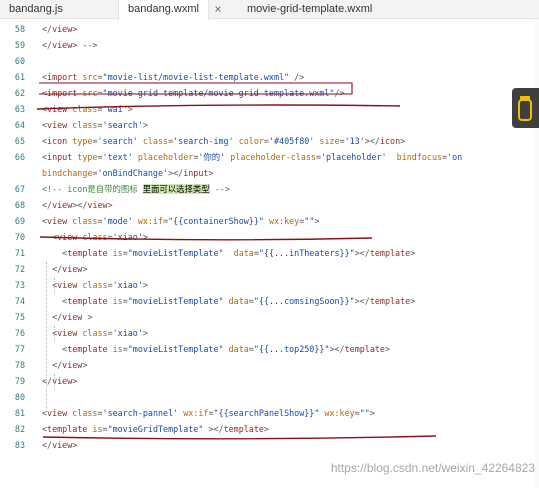 The width and height of the screenshot is (539, 488). I want to click on tag-name: import, so click(62, 93).